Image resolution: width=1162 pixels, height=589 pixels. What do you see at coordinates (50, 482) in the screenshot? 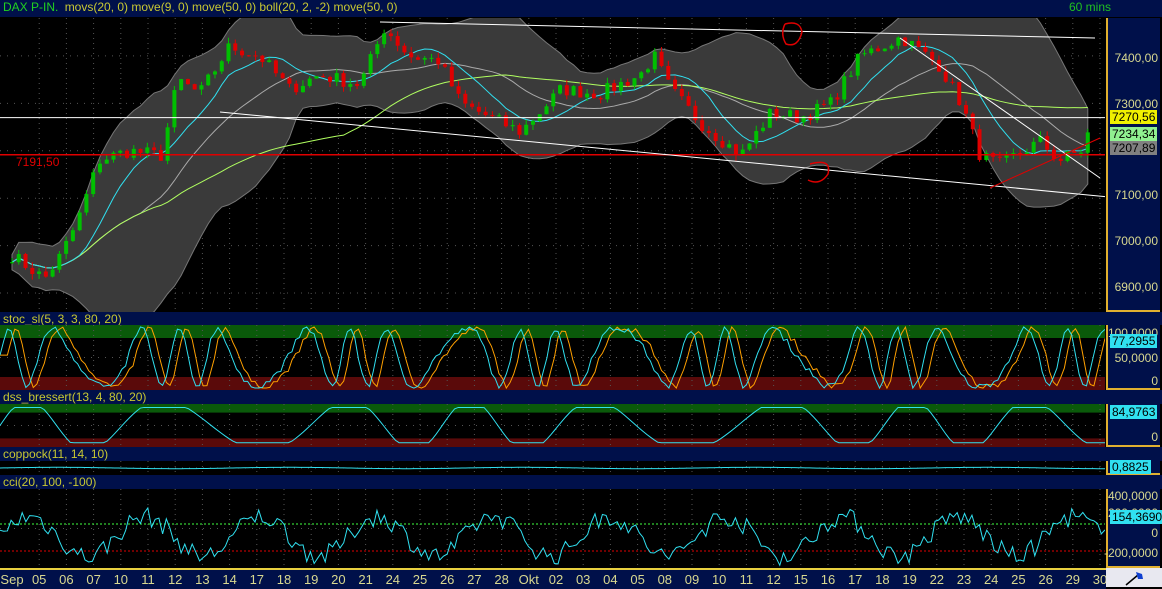
I see `cci-title: cci(20, 100, -100)` at bounding box center [50, 482].